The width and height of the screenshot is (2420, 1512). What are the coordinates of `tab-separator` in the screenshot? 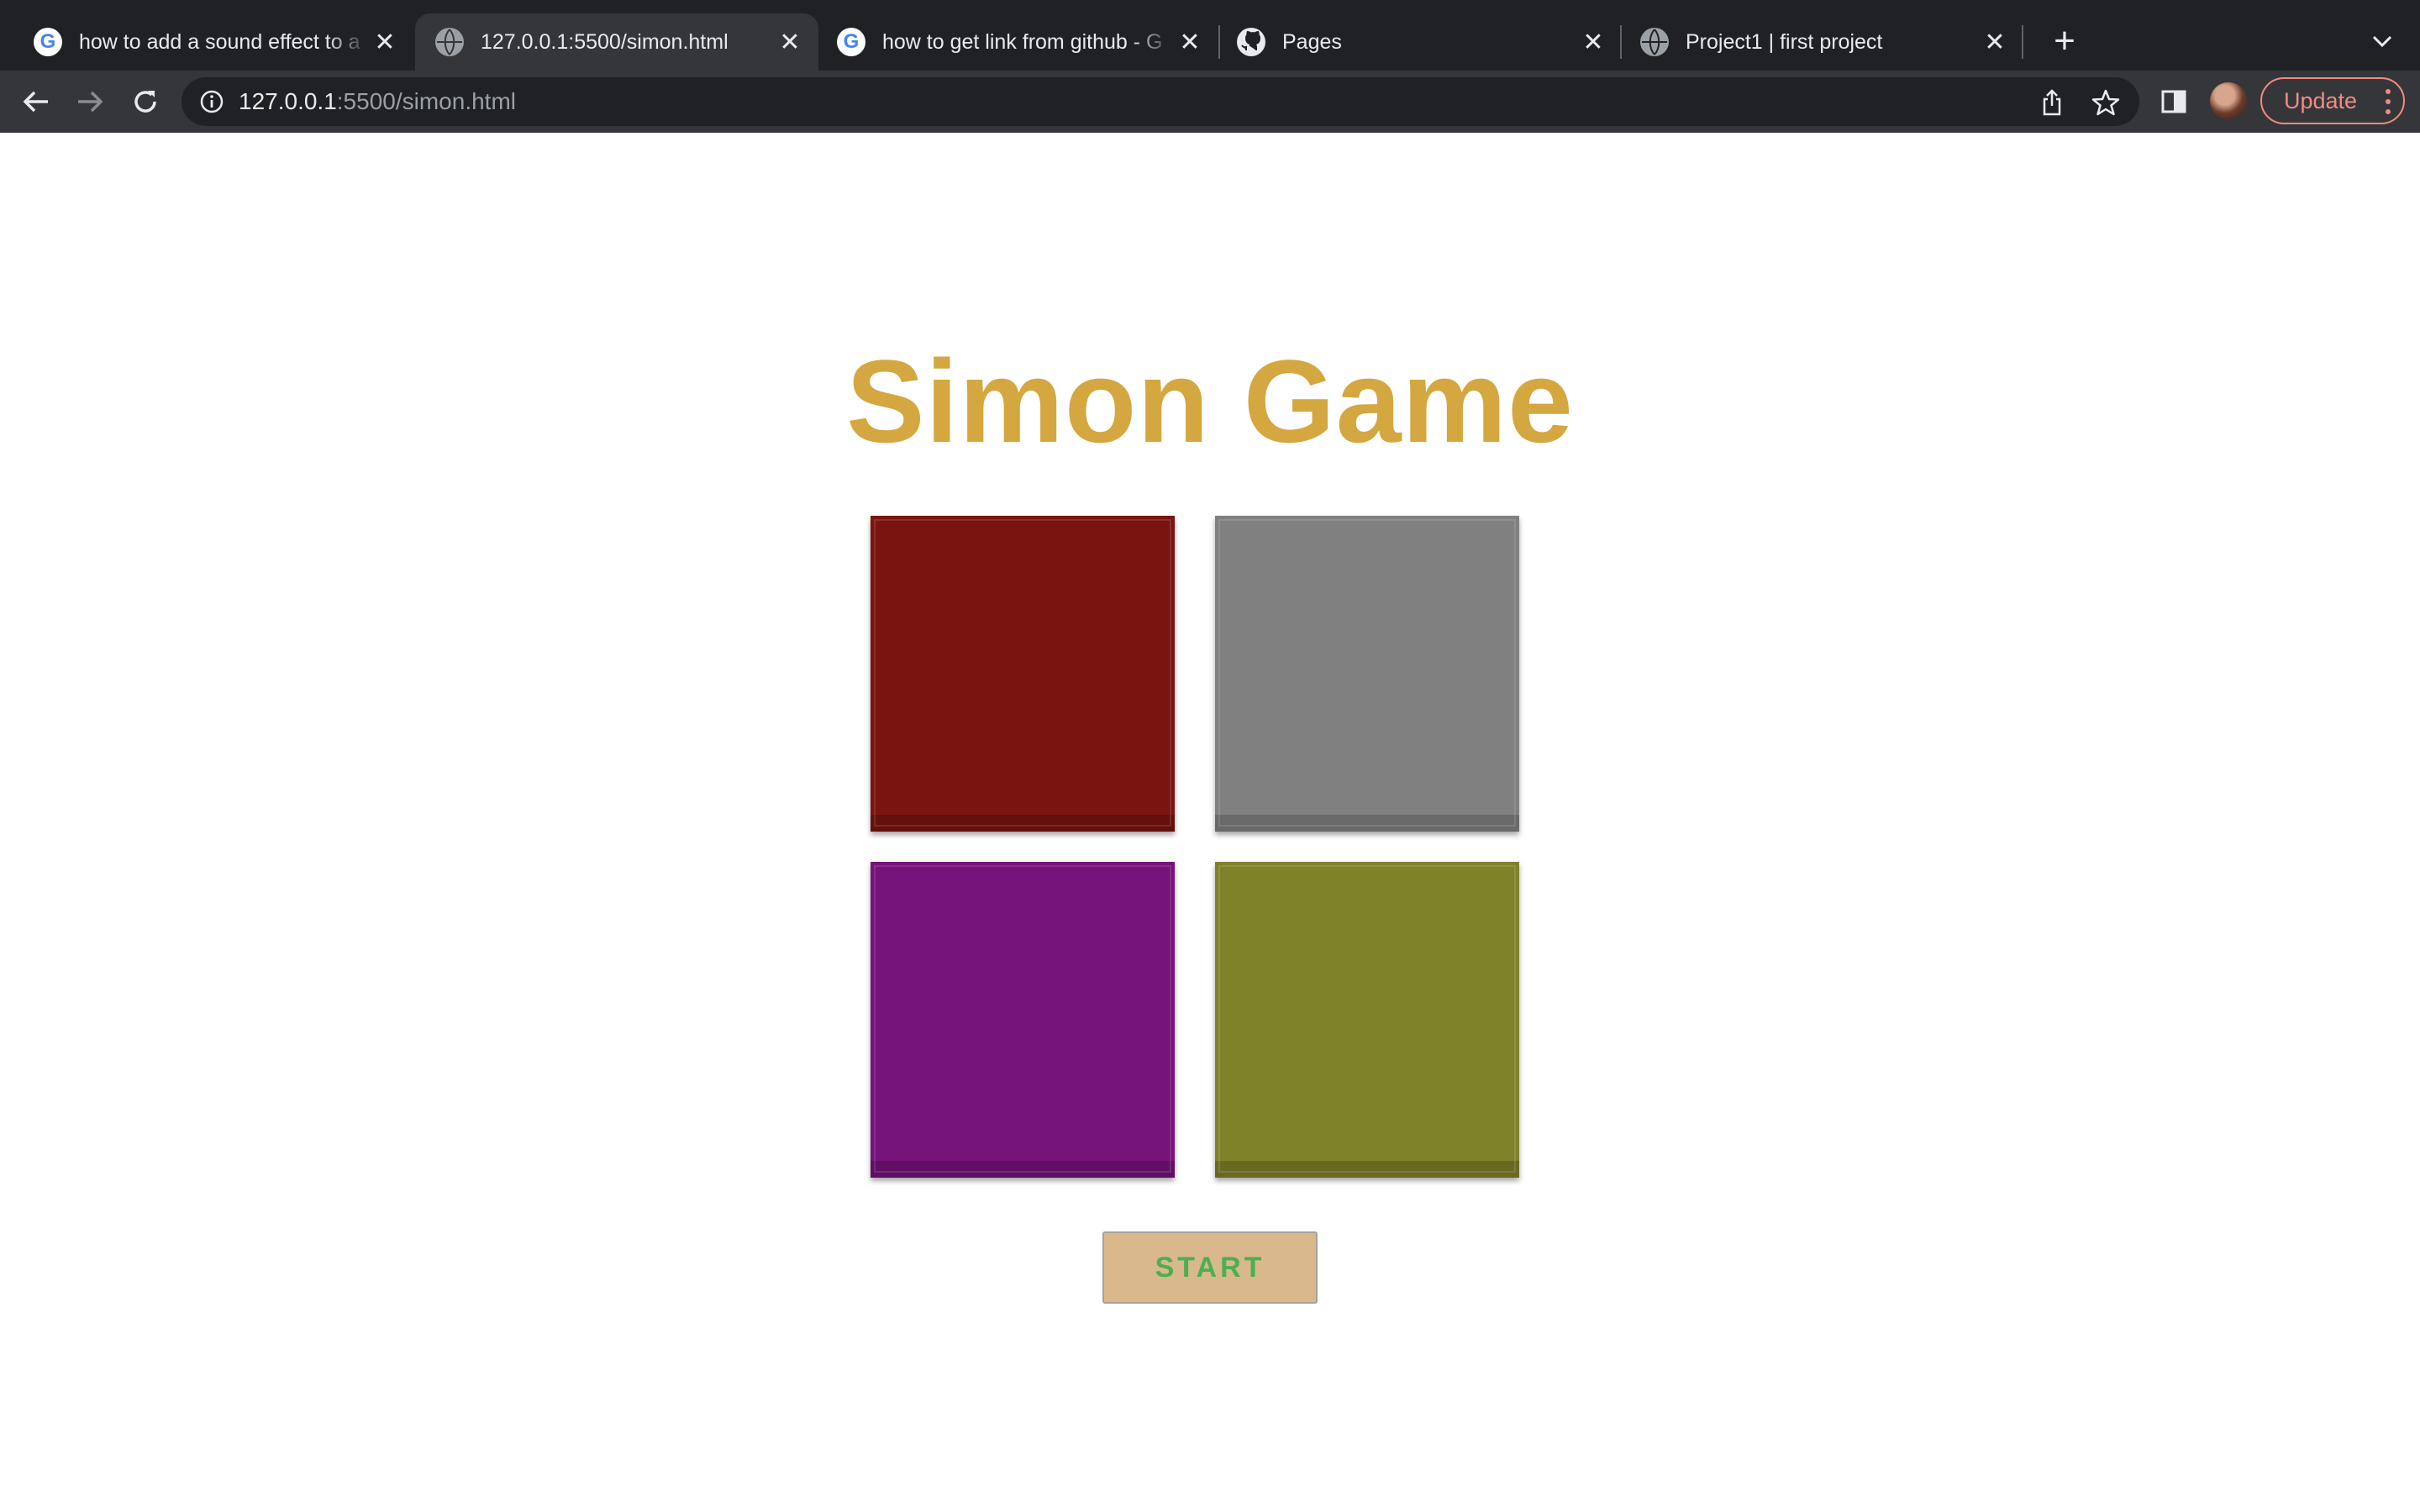 It's located at (2023, 42).